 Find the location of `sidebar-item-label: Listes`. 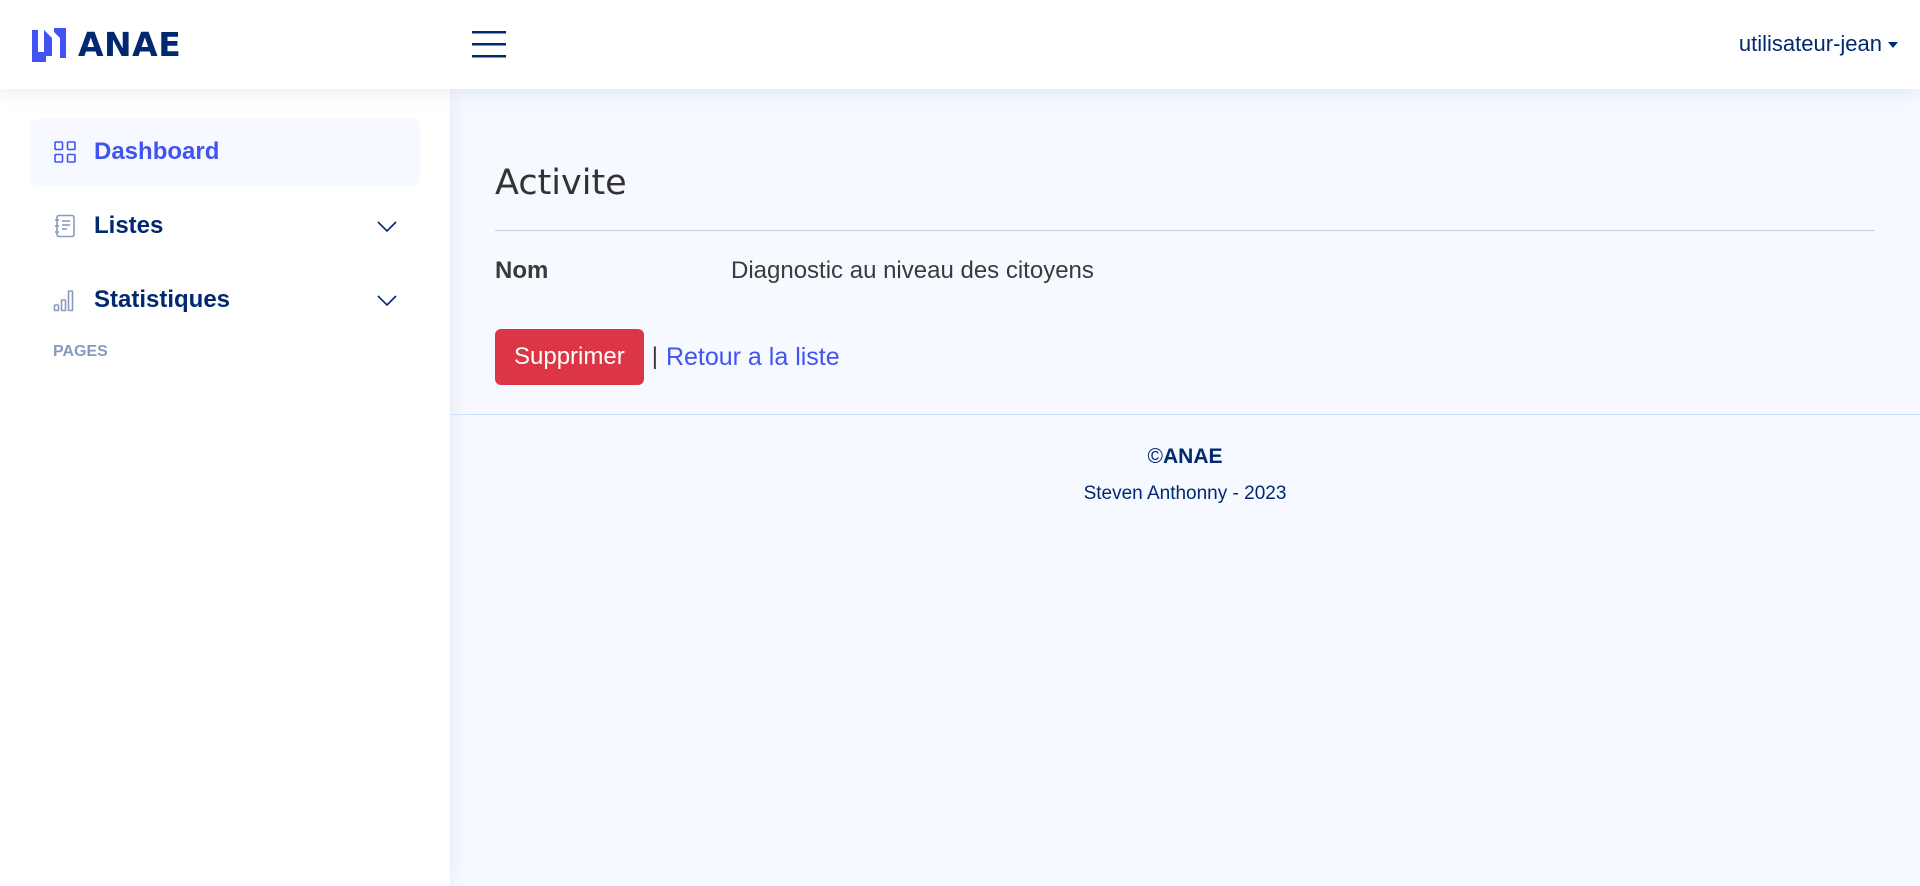

sidebar-item-label: Listes is located at coordinates (129, 225).